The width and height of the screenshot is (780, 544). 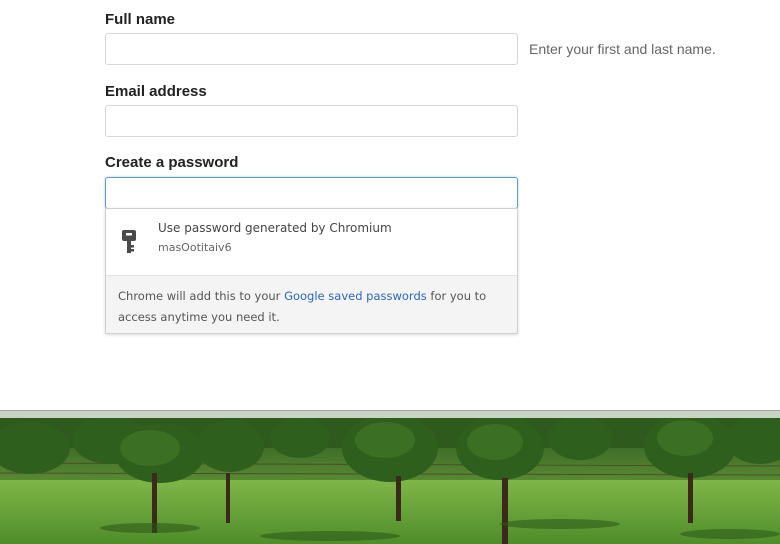 What do you see at coordinates (275, 228) in the screenshot?
I see `suggestion-title: Use password generated by Chromium` at bounding box center [275, 228].